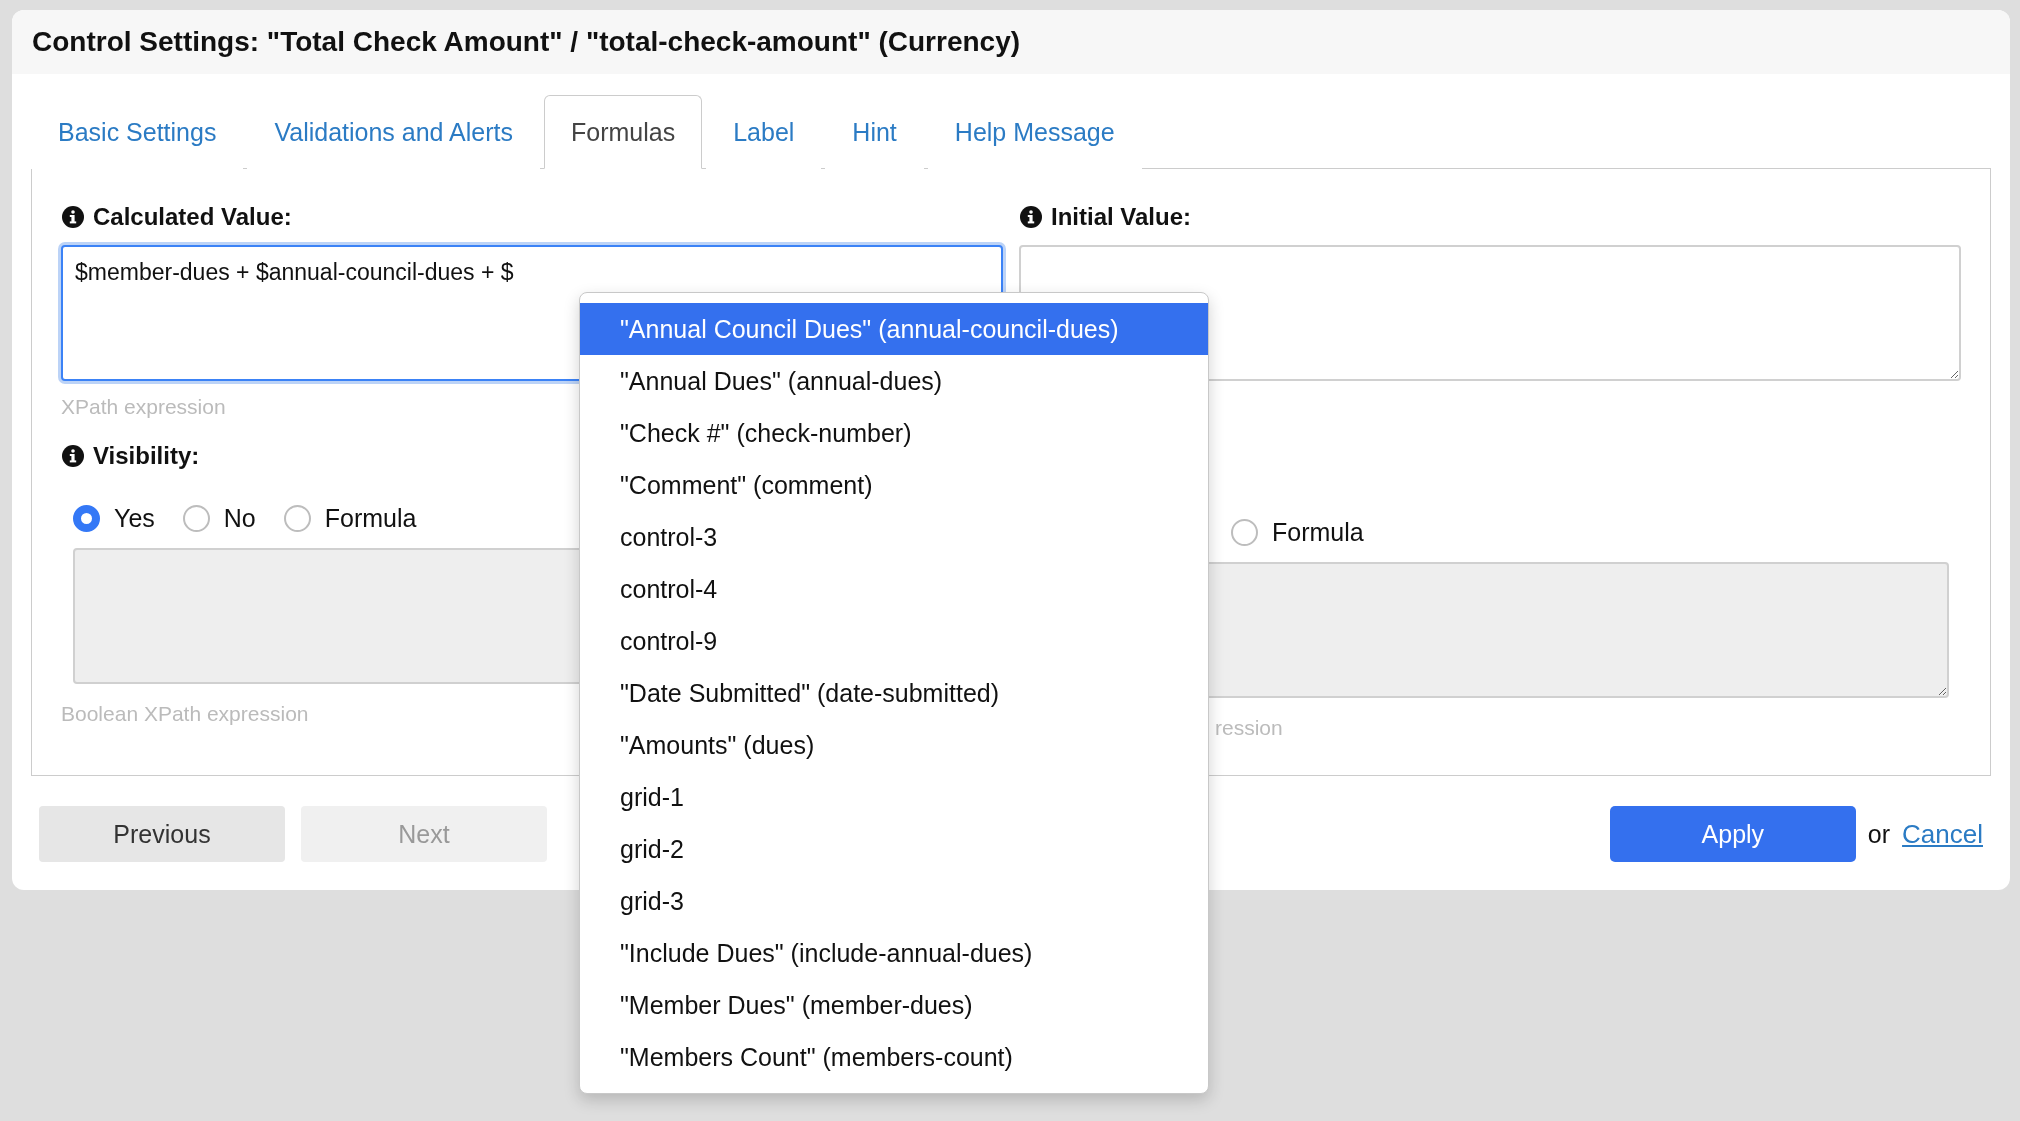 Image resolution: width=2020 pixels, height=1121 pixels. Describe the element at coordinates (894, 693) in the screenshot. I see `menu-item: "Date Submitted" (date-submitted)` at that location.